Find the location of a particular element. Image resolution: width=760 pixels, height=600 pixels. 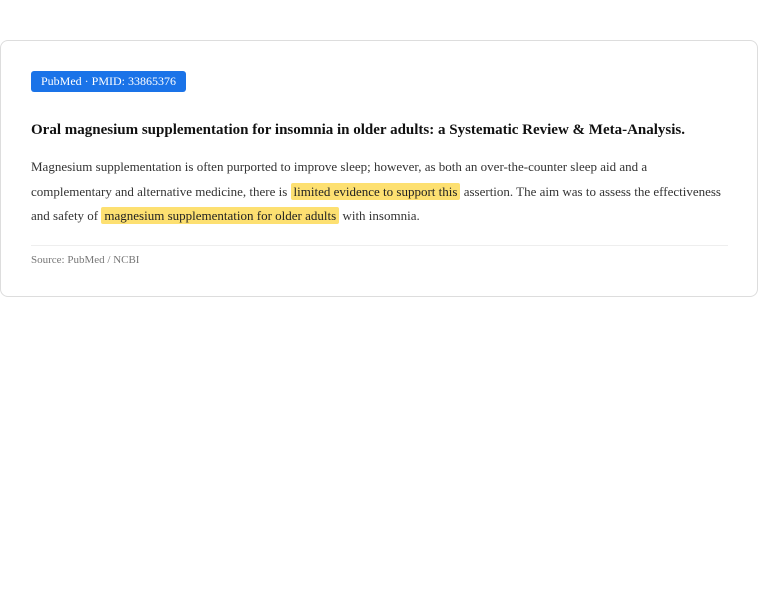

source-note: Source: PubMed / NCBI is located at coordinates (85, 260).